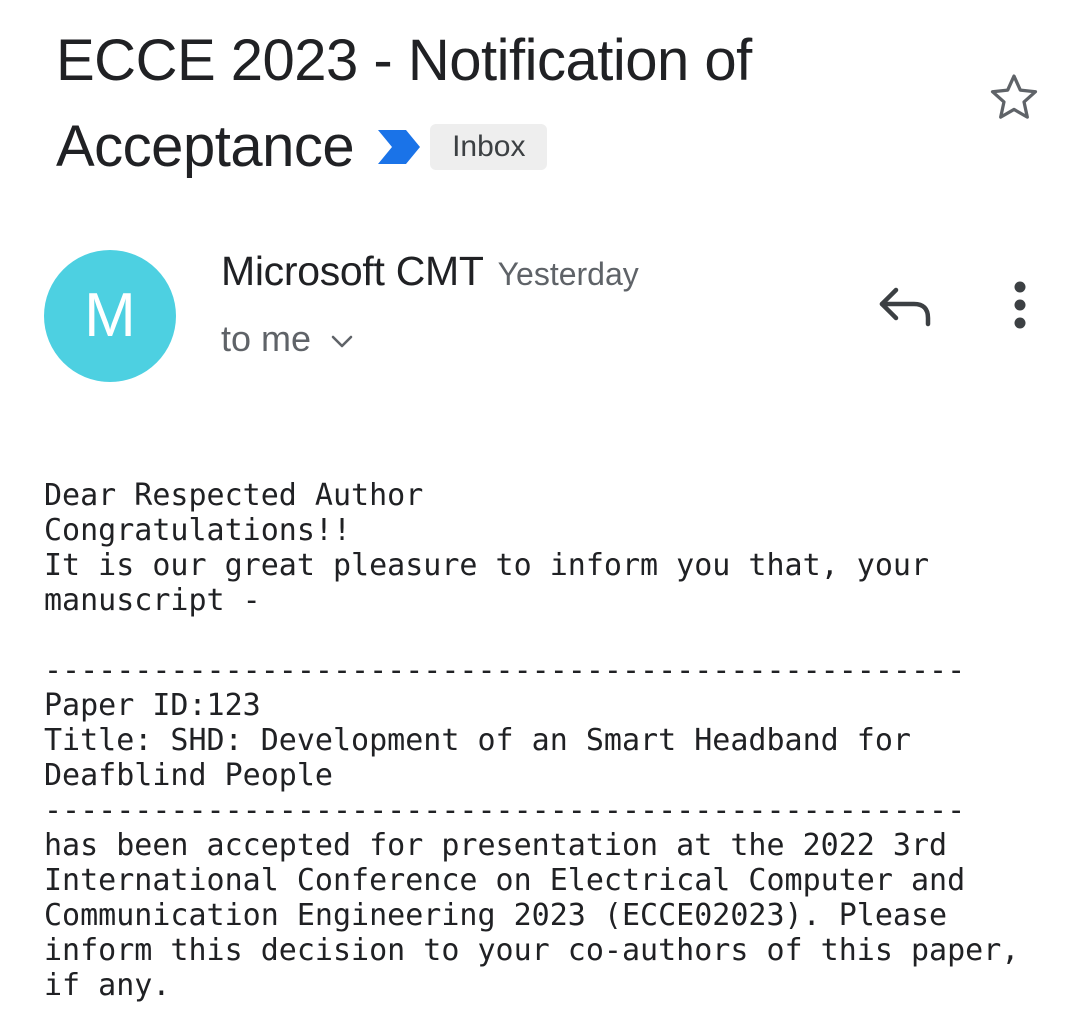 The width and height of the screenshot is (1080, 1017). What do you see at coordinates (905, 306) in the screenshot?
I see `reply-icon` at bounding box center [905, 306].